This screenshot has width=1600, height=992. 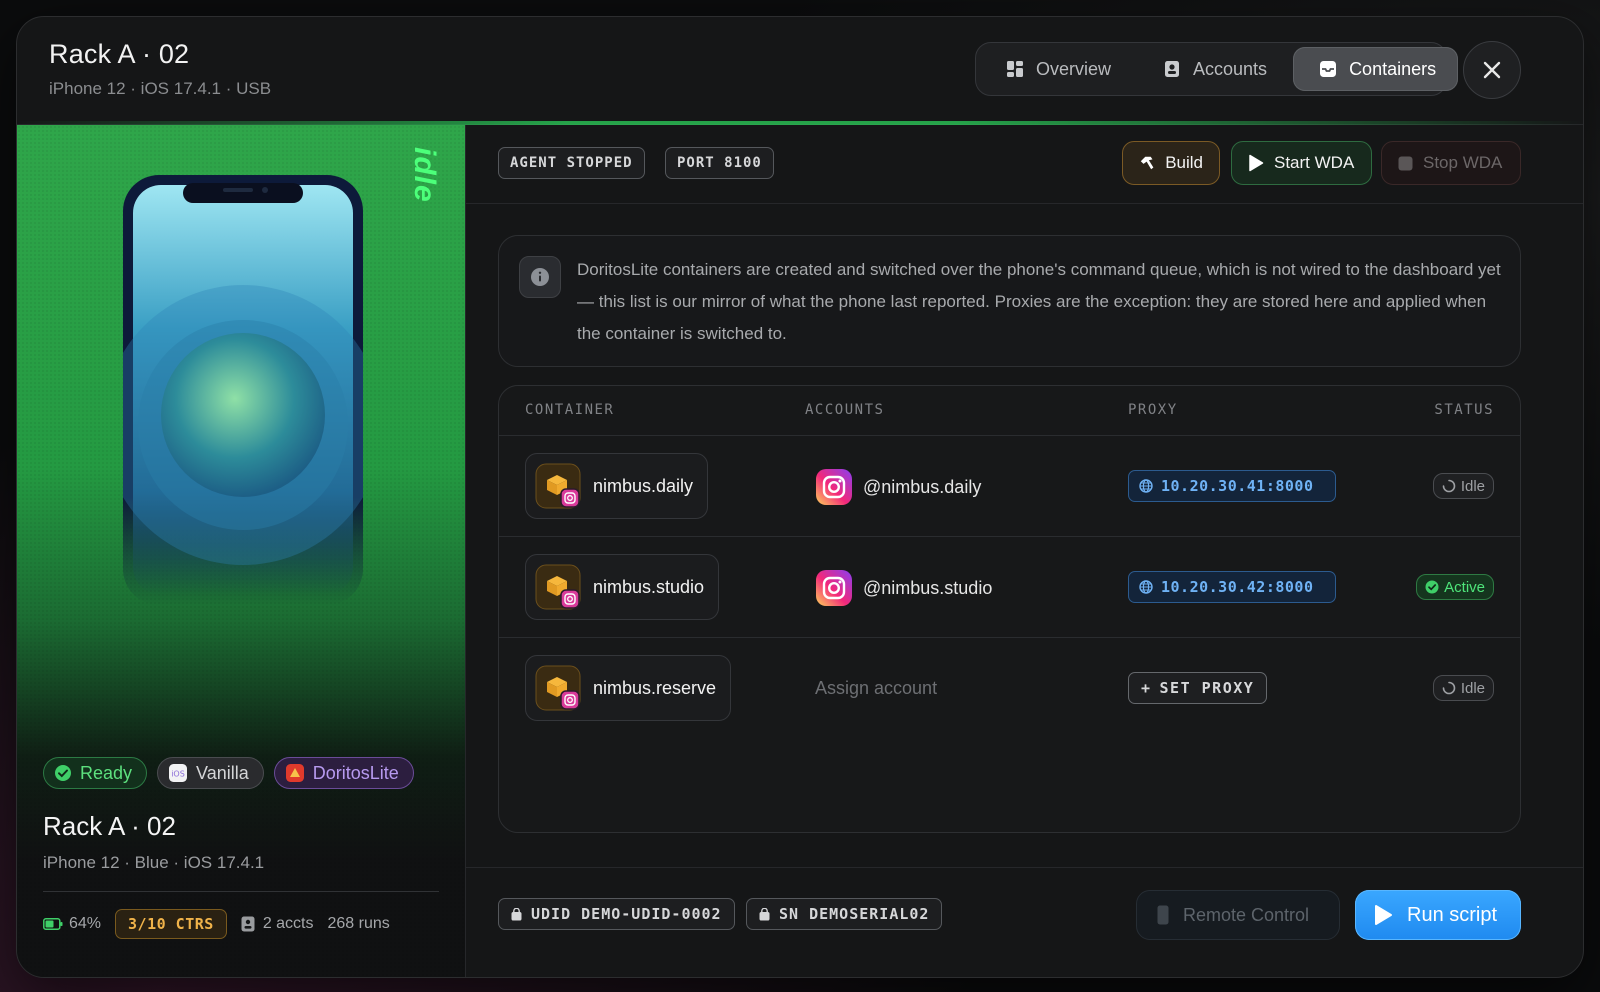 I want to click on status-label: Active, so click(x=1464, y=587).